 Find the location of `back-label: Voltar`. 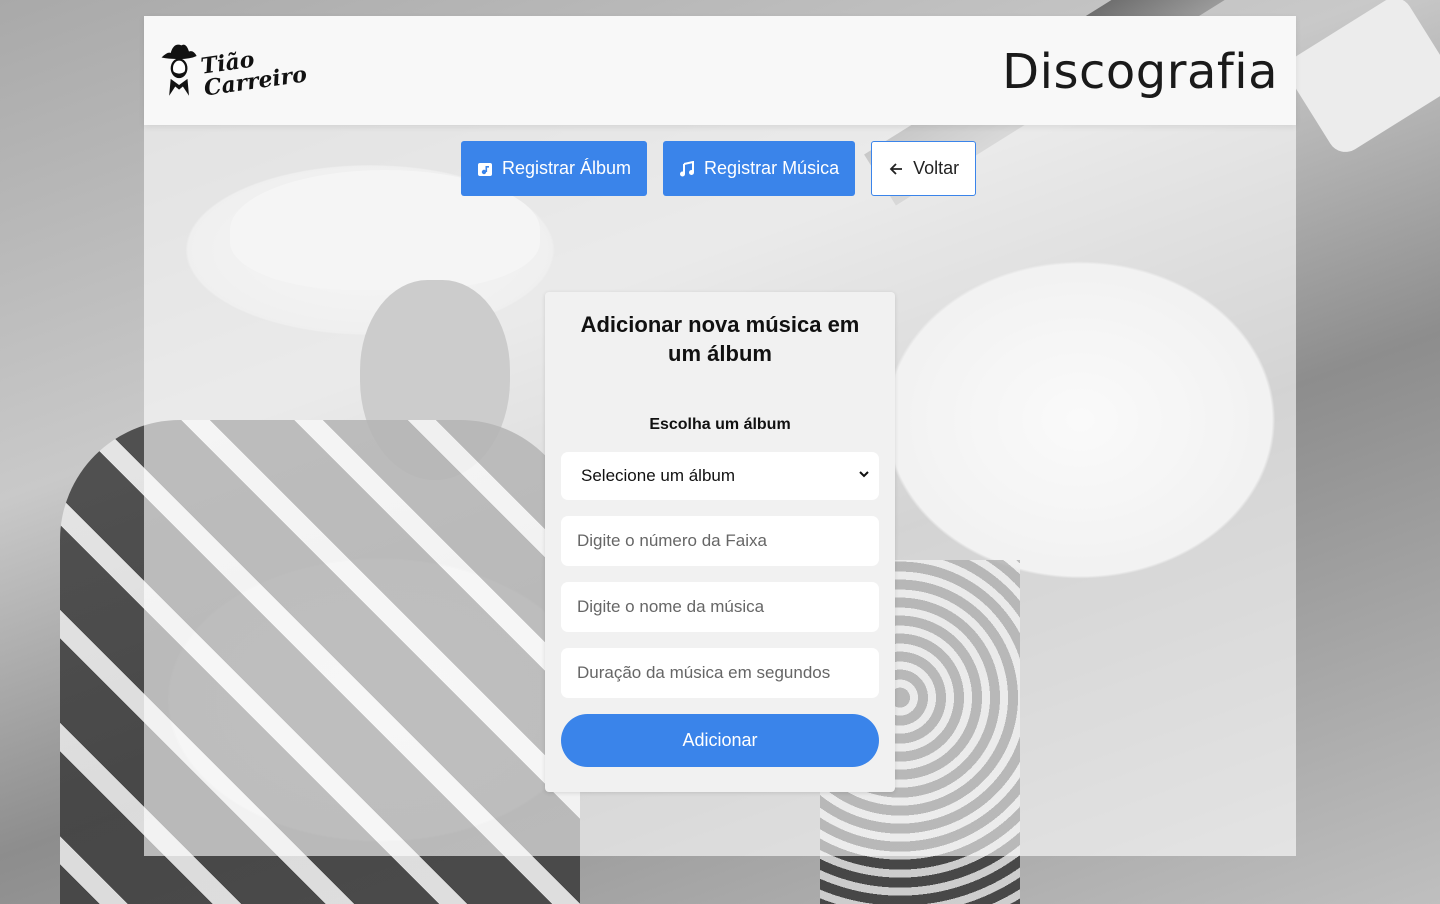

back-label: Voltar is located at coordinates (936, 168).